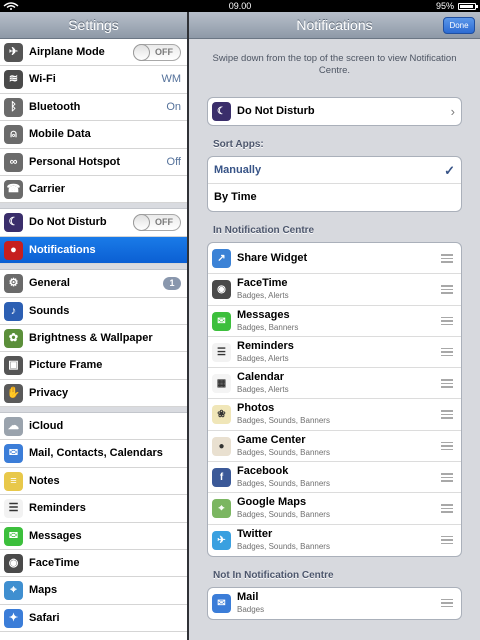 The height and width of the screenshot is (640, 480). Describe the element at coordinates (272, 502) in the screenshot. I see `app-name: Google Maps` at that location.